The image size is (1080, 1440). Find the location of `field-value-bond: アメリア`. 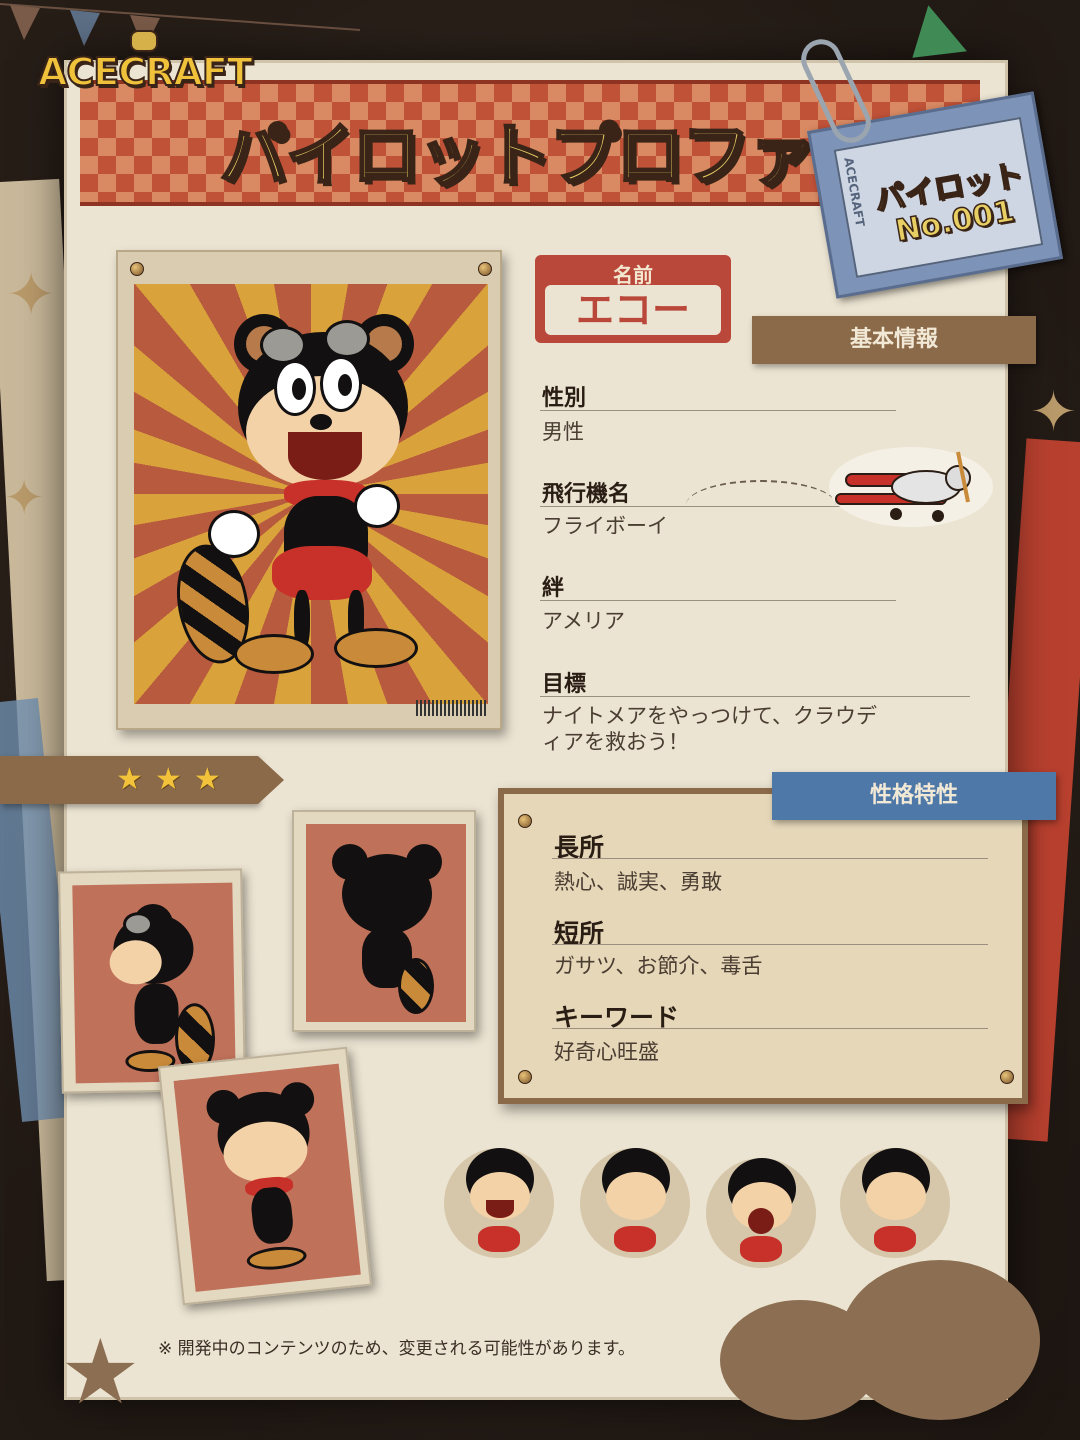

field-value-bond: アメリア is located at coordinates (583, 621).